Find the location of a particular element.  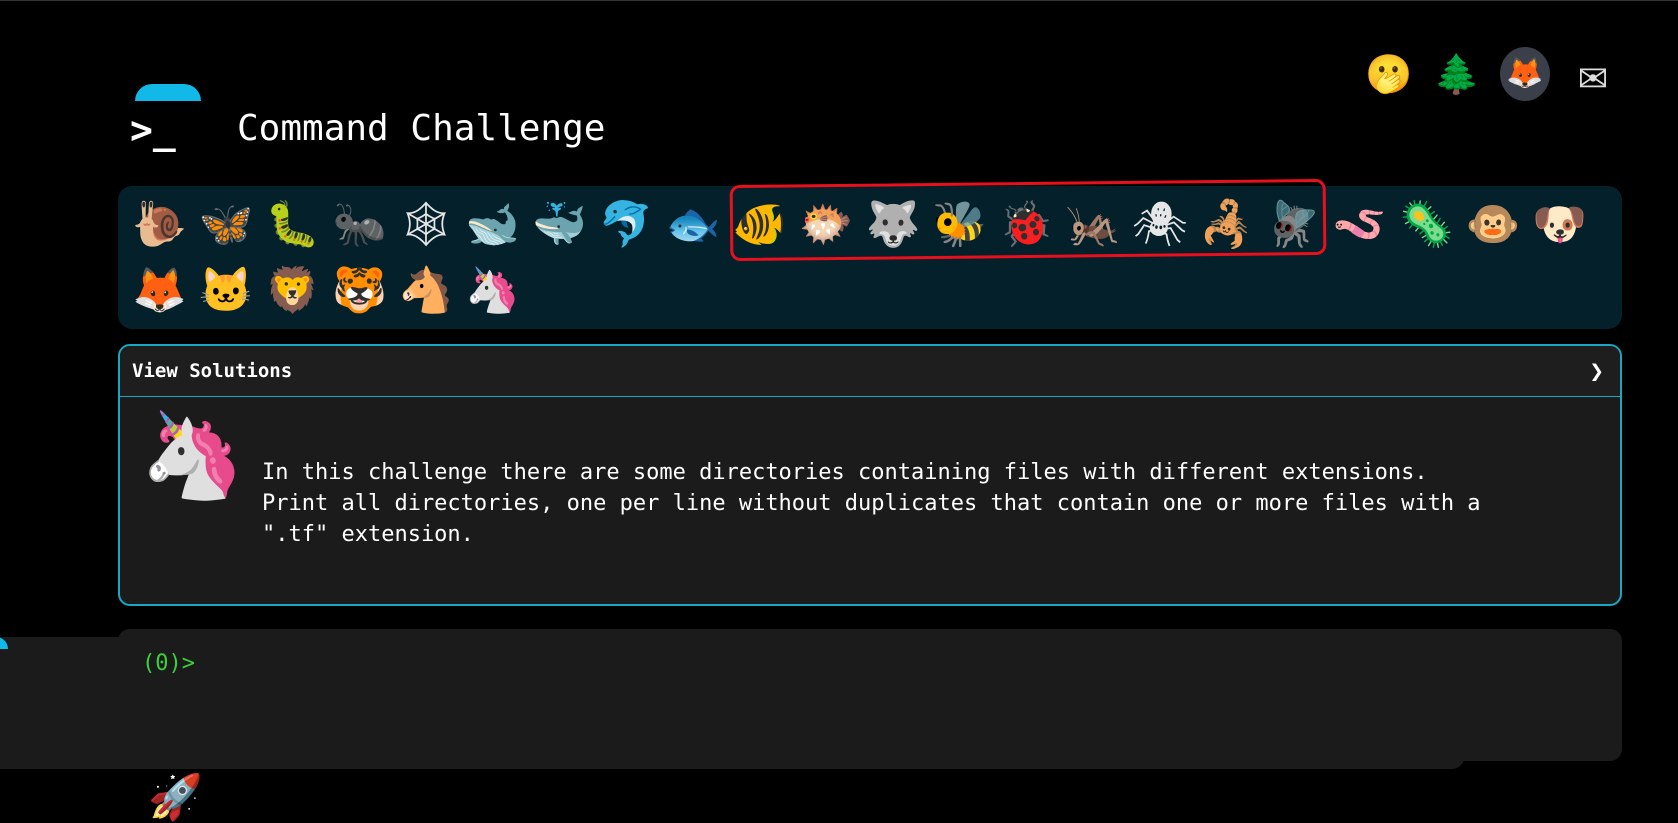

gitlab-link: 🦊 is located at coordinates (1525, 74).